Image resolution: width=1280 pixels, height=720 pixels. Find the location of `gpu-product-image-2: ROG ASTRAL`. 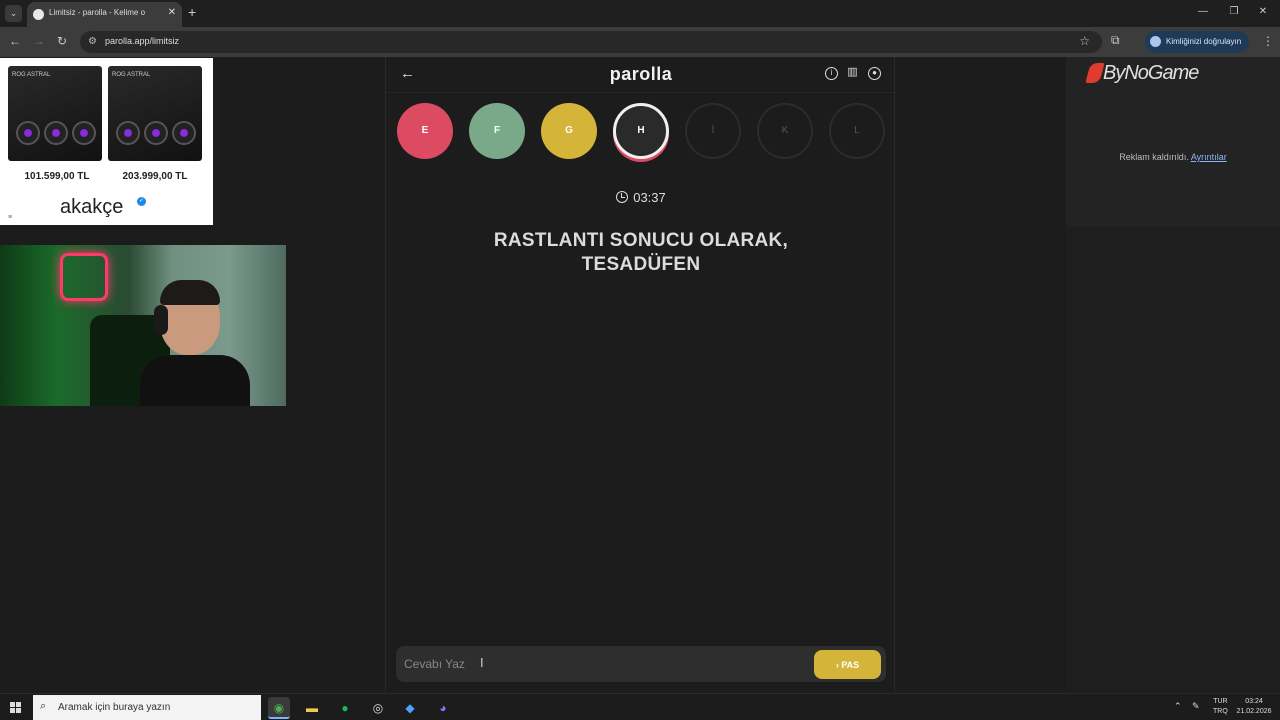

gpu-product-image-2: ROG ASTRAL is located at coordinates (155, 113).